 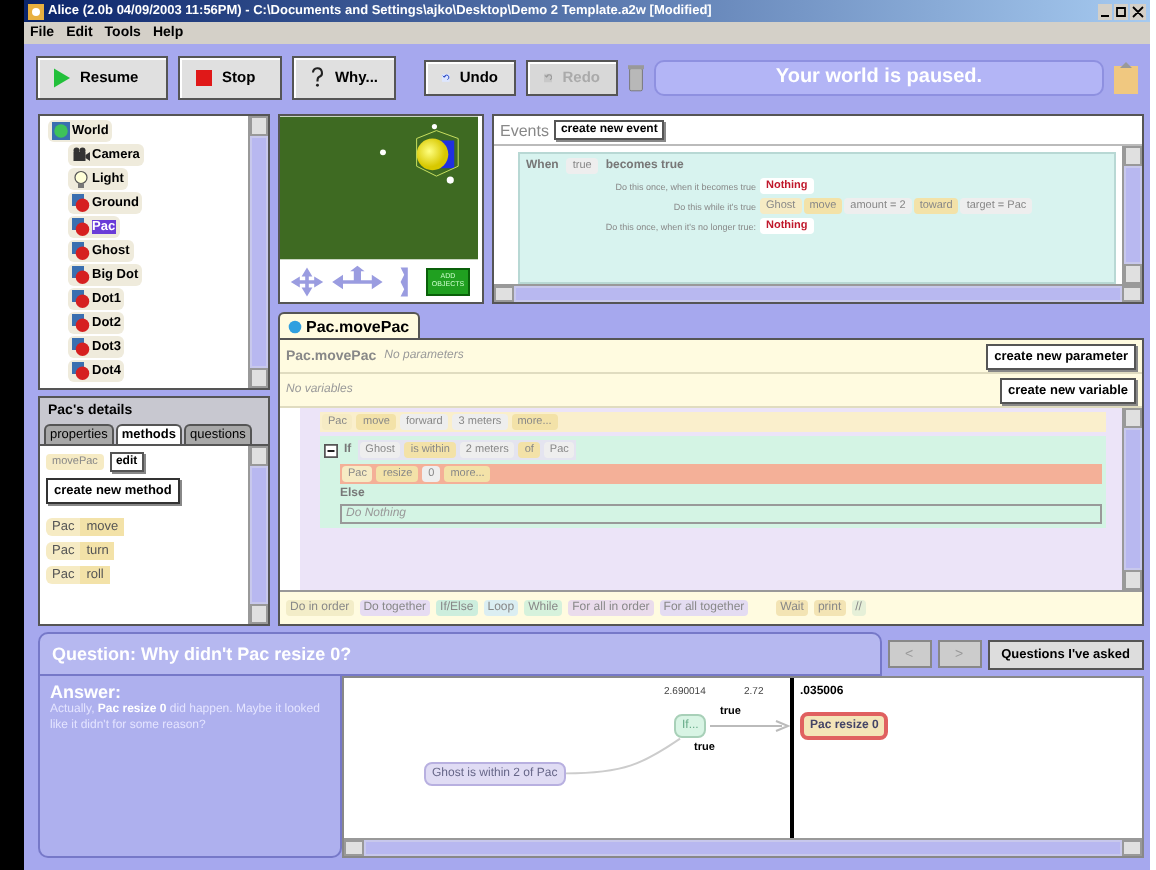 I want to click on globe-icon, so click(x=61, y=131).